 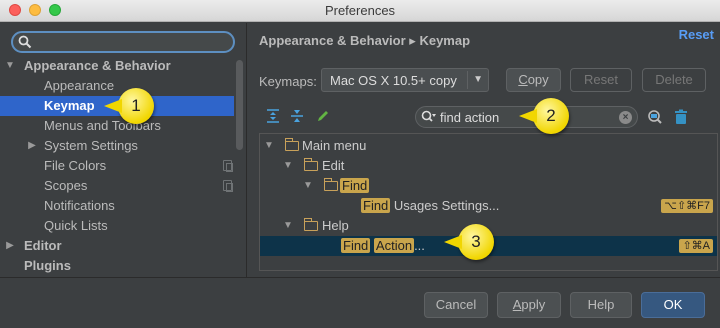 I want to click on help-button: Help, so click(x=601, y=305).